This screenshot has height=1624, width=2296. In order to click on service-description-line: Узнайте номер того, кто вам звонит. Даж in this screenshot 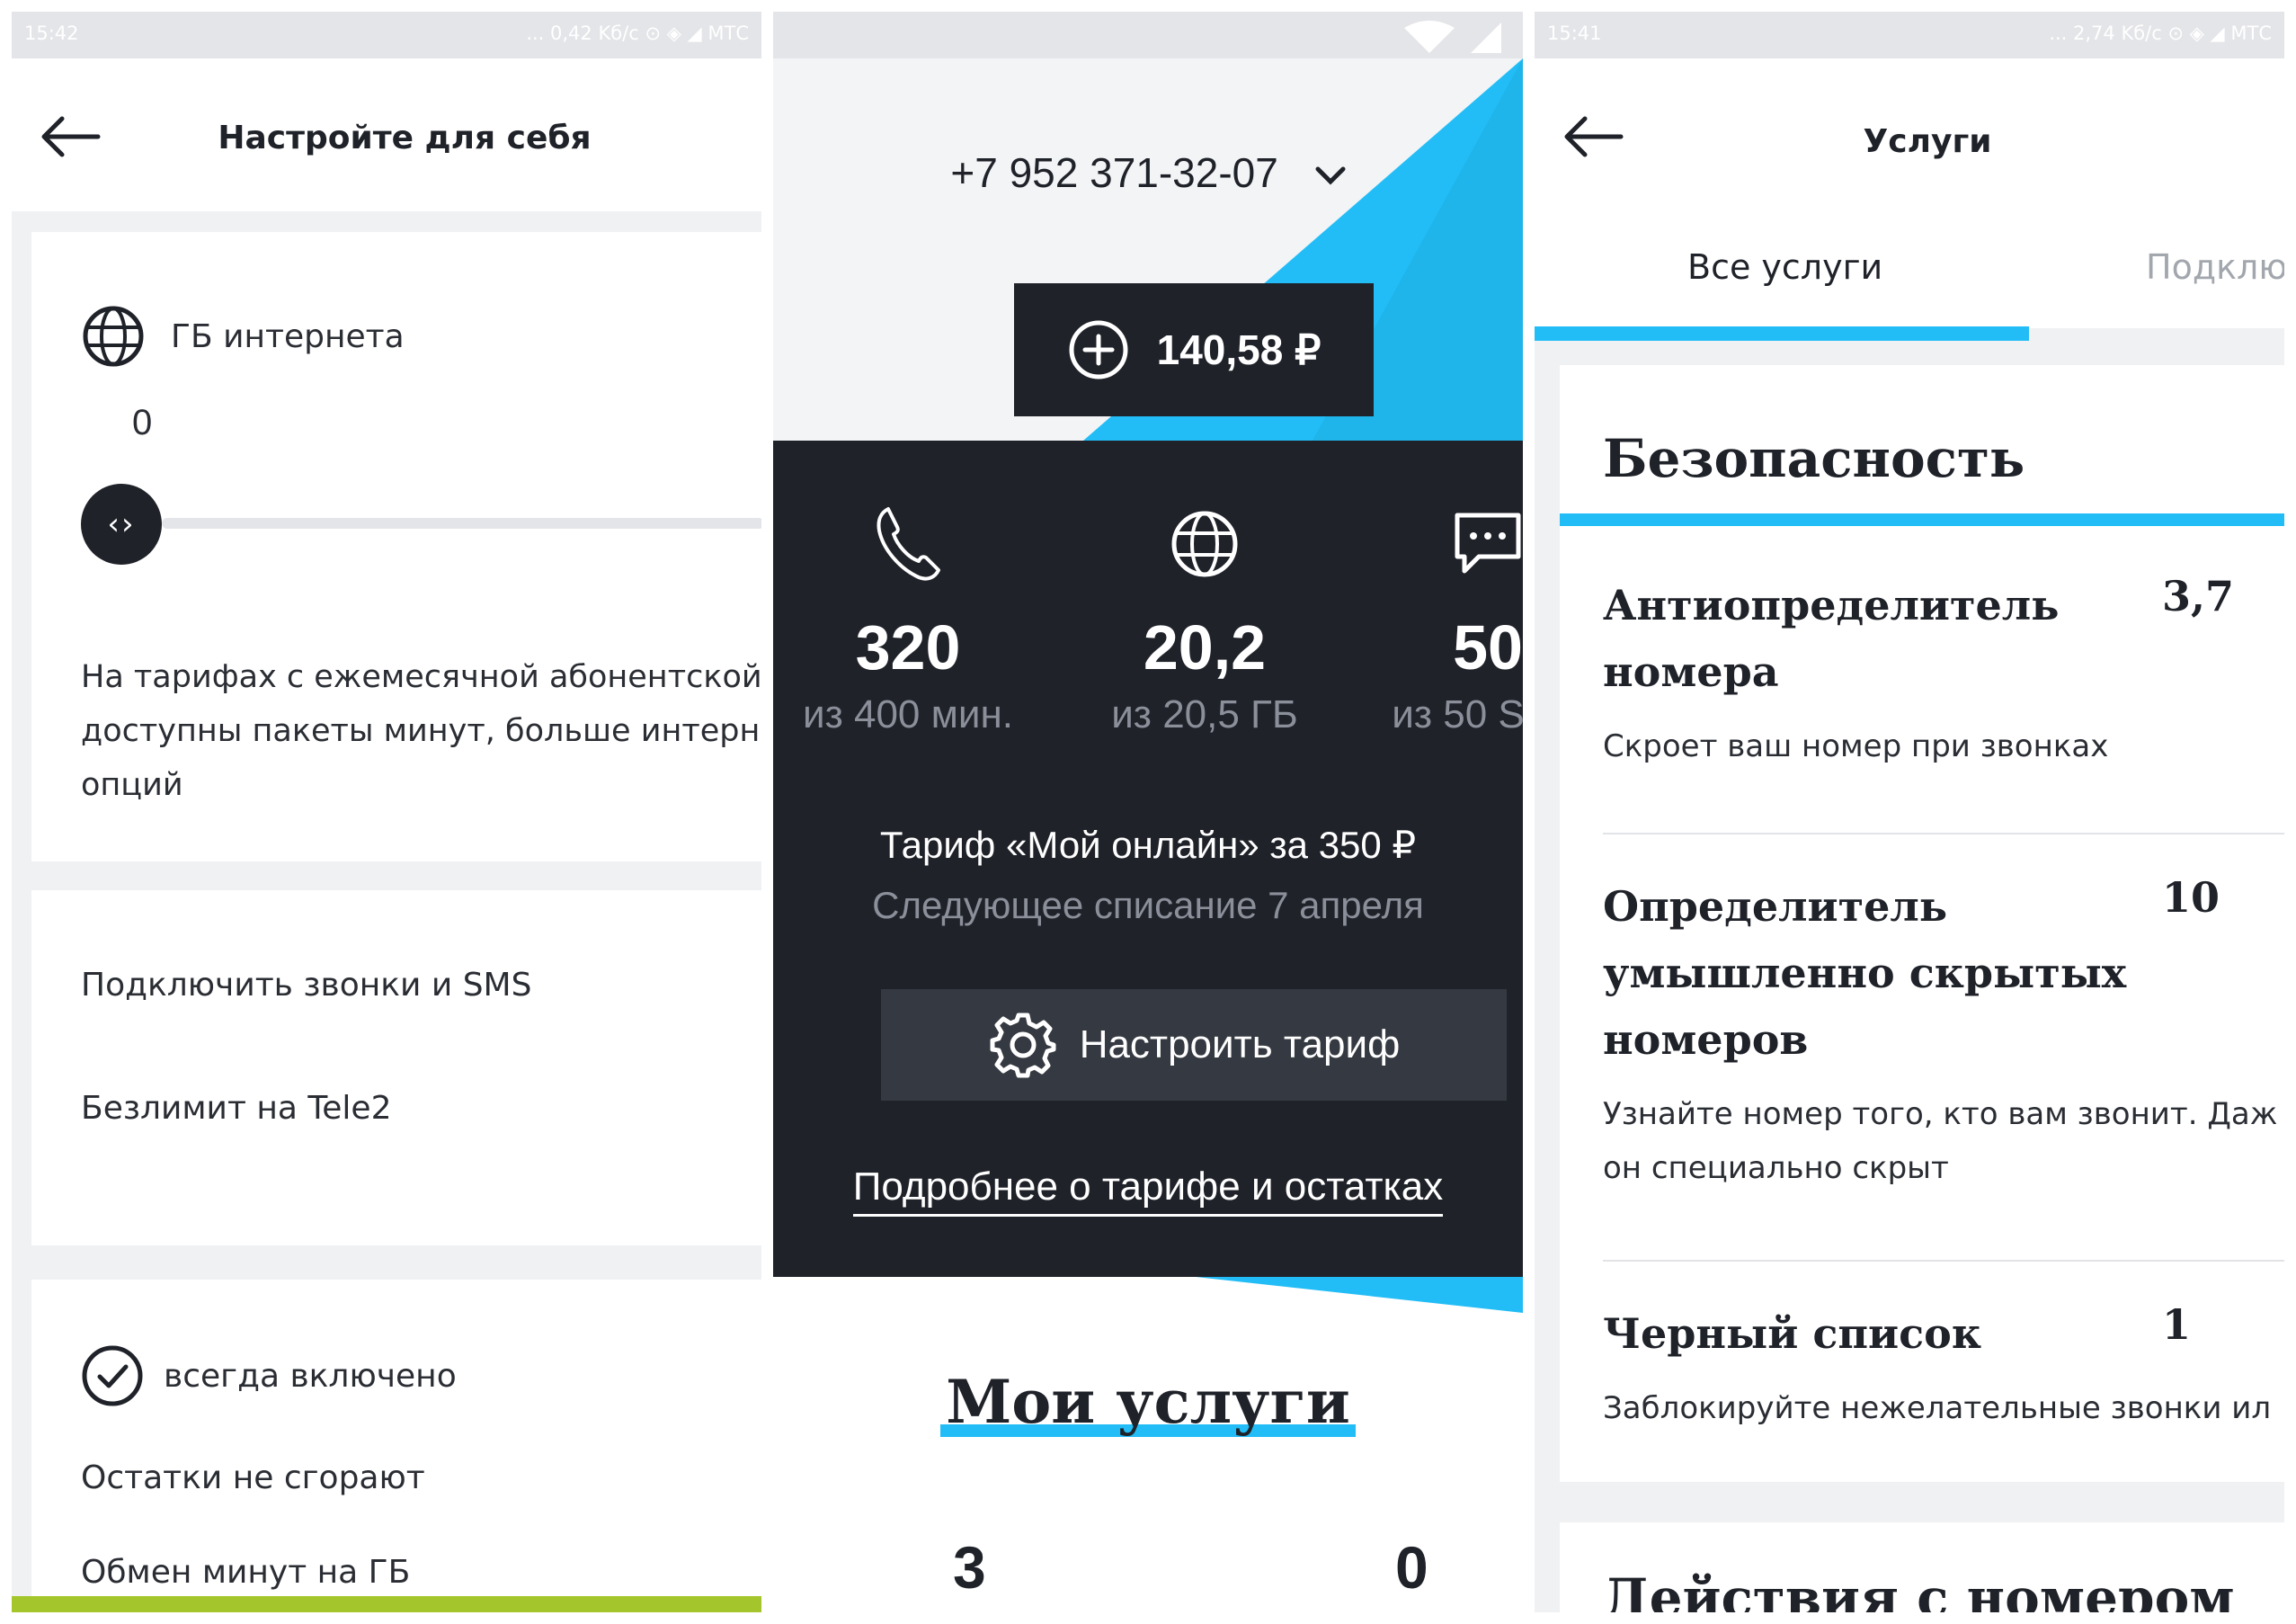, I will do `click(1940, 1114)`.